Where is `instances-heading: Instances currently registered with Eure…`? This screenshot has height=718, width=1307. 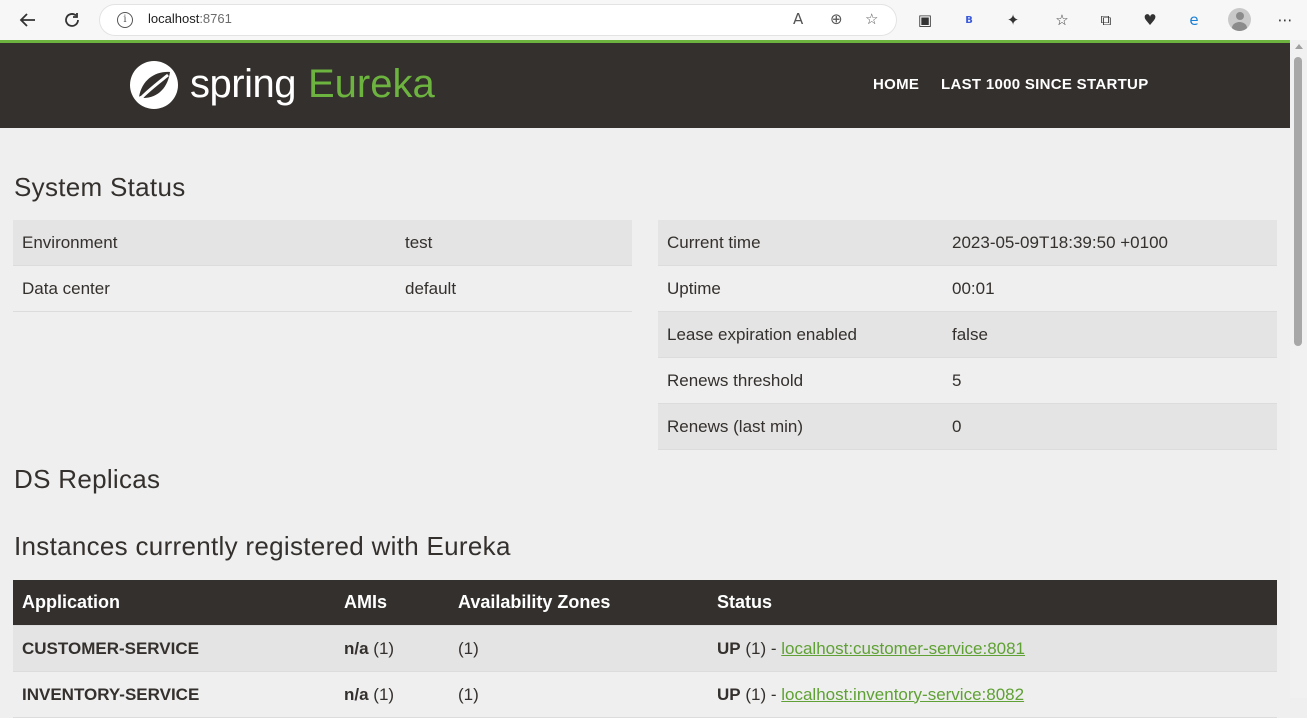 instances-heading: Instances currently registered with Eure… is located at coordinates (262, 546).